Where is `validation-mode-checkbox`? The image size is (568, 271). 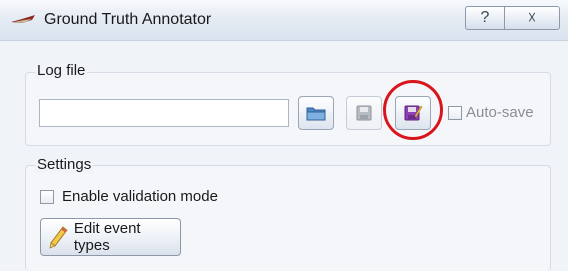
validation-mode-checkbox is located at coordinates (47, 197).